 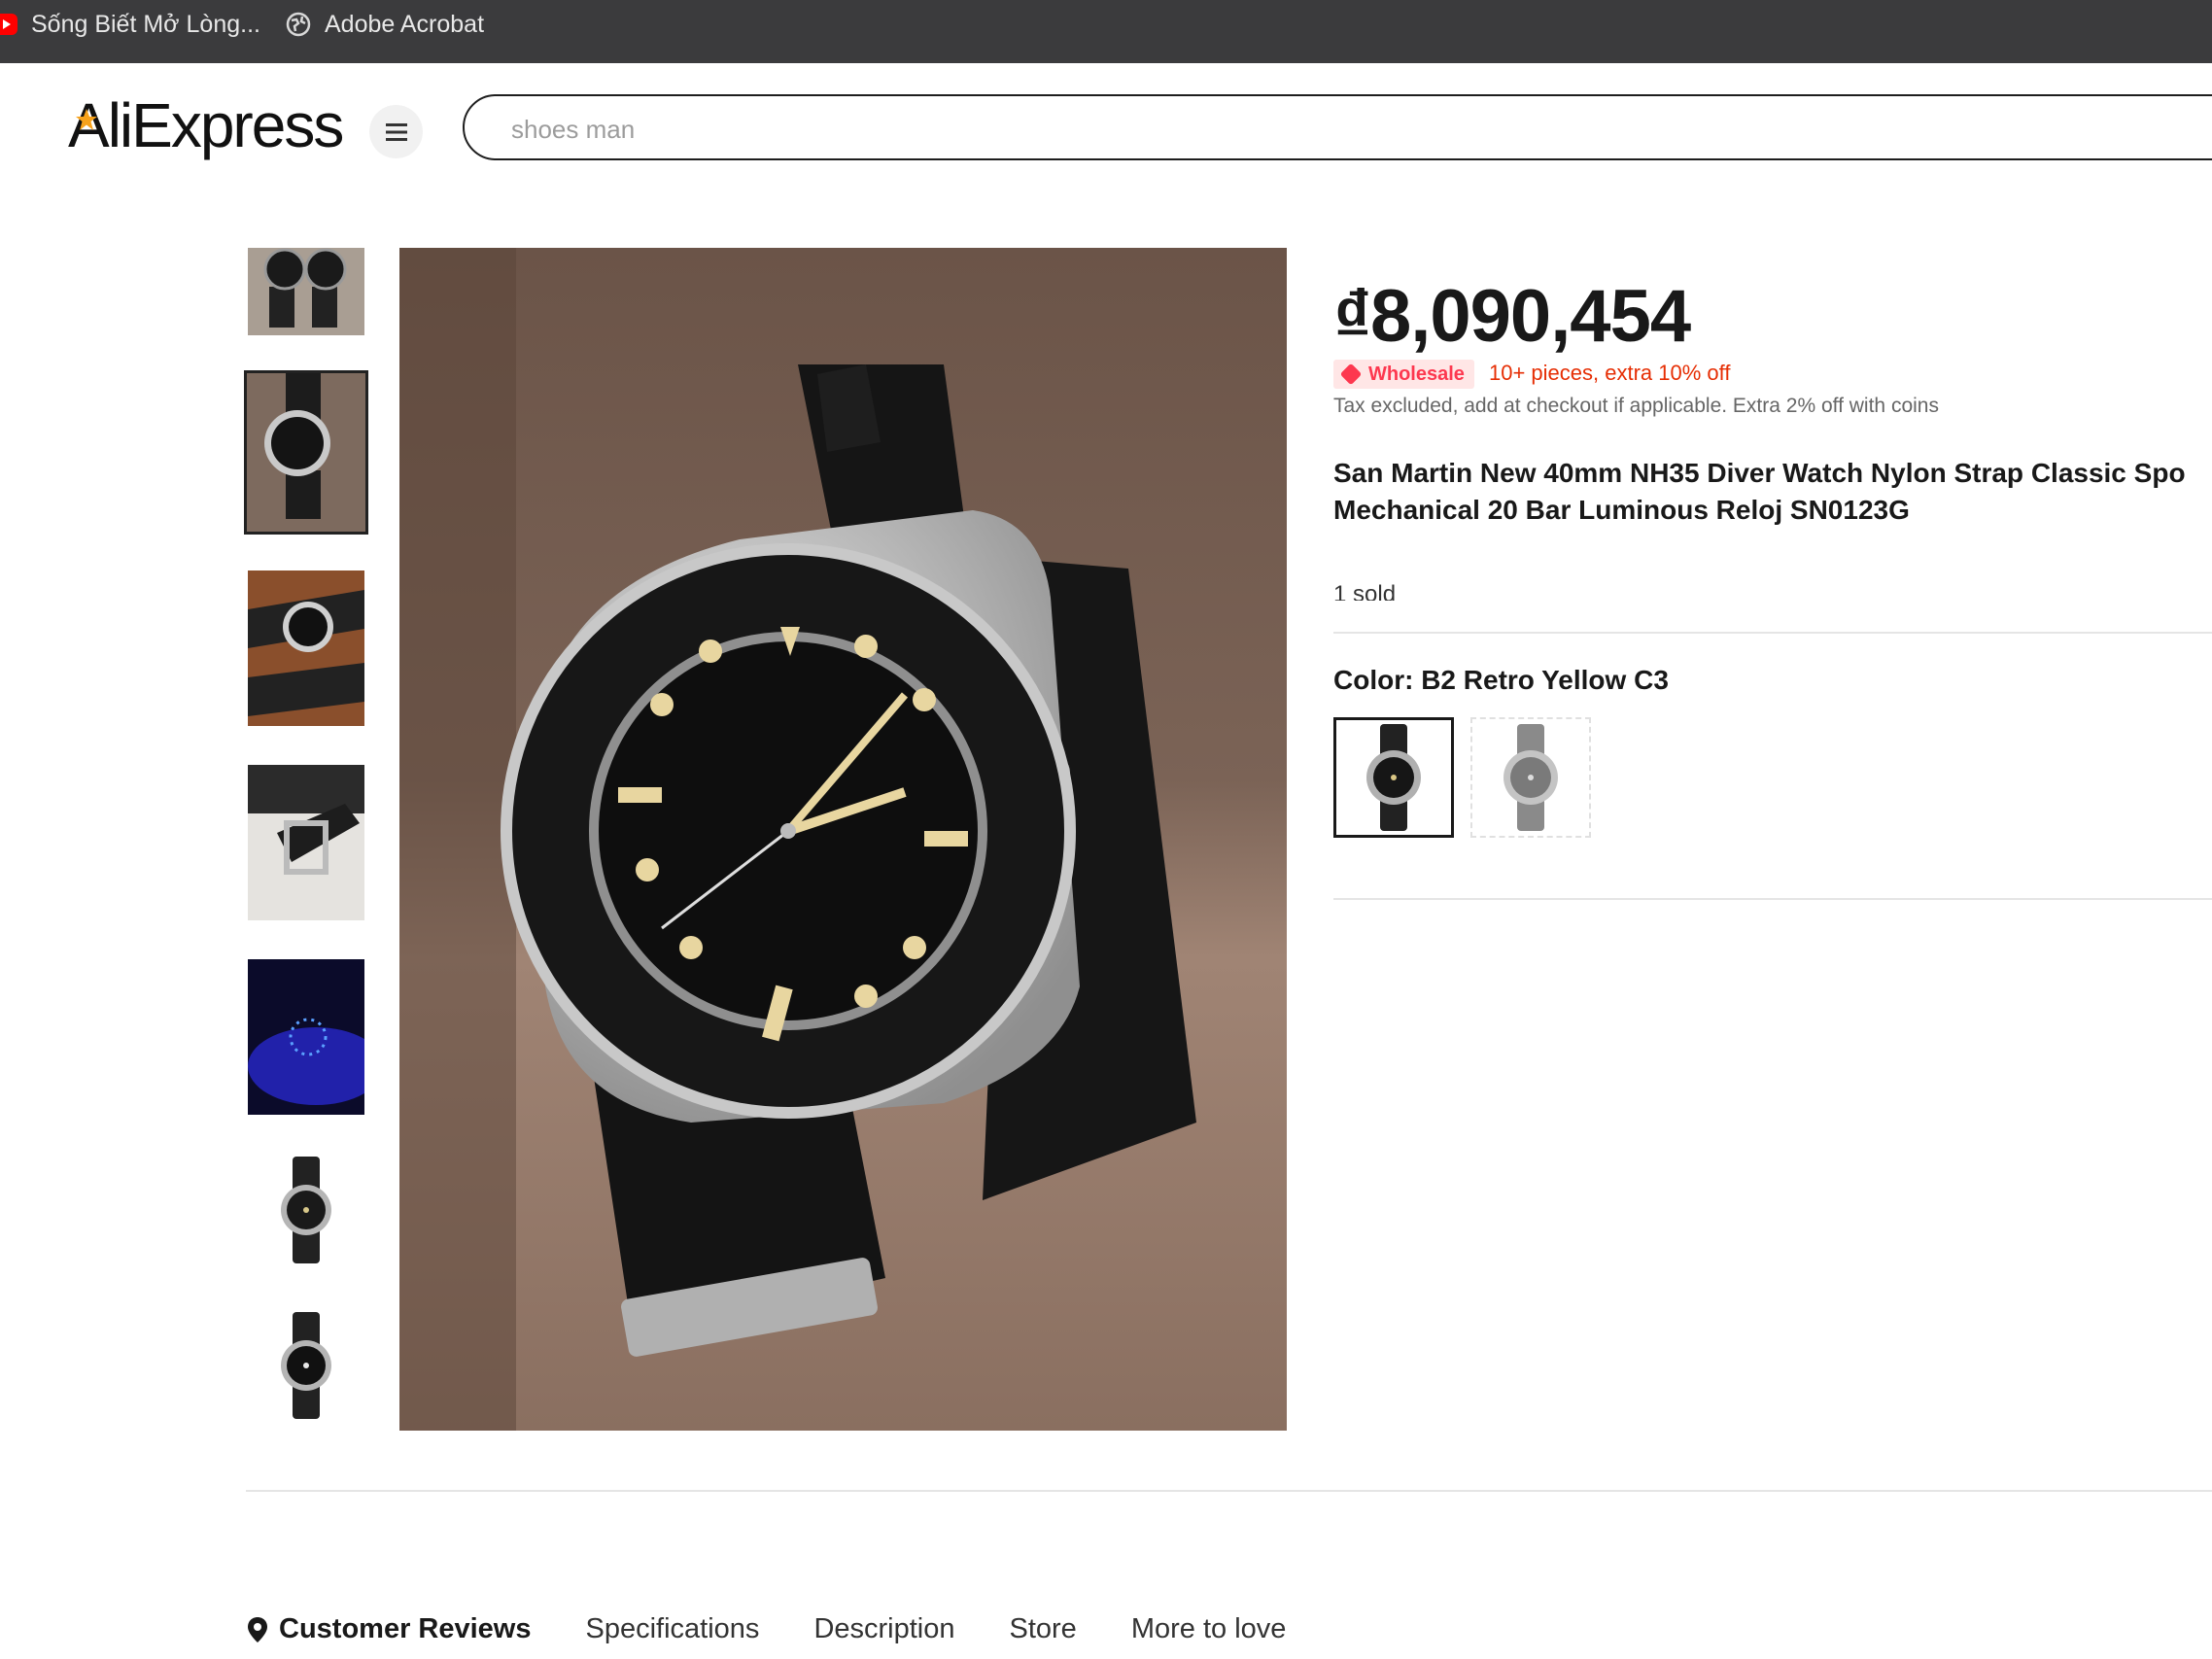 I want to click on bookmark-label: Adobe Acrobat, so click(x=405, y=24).